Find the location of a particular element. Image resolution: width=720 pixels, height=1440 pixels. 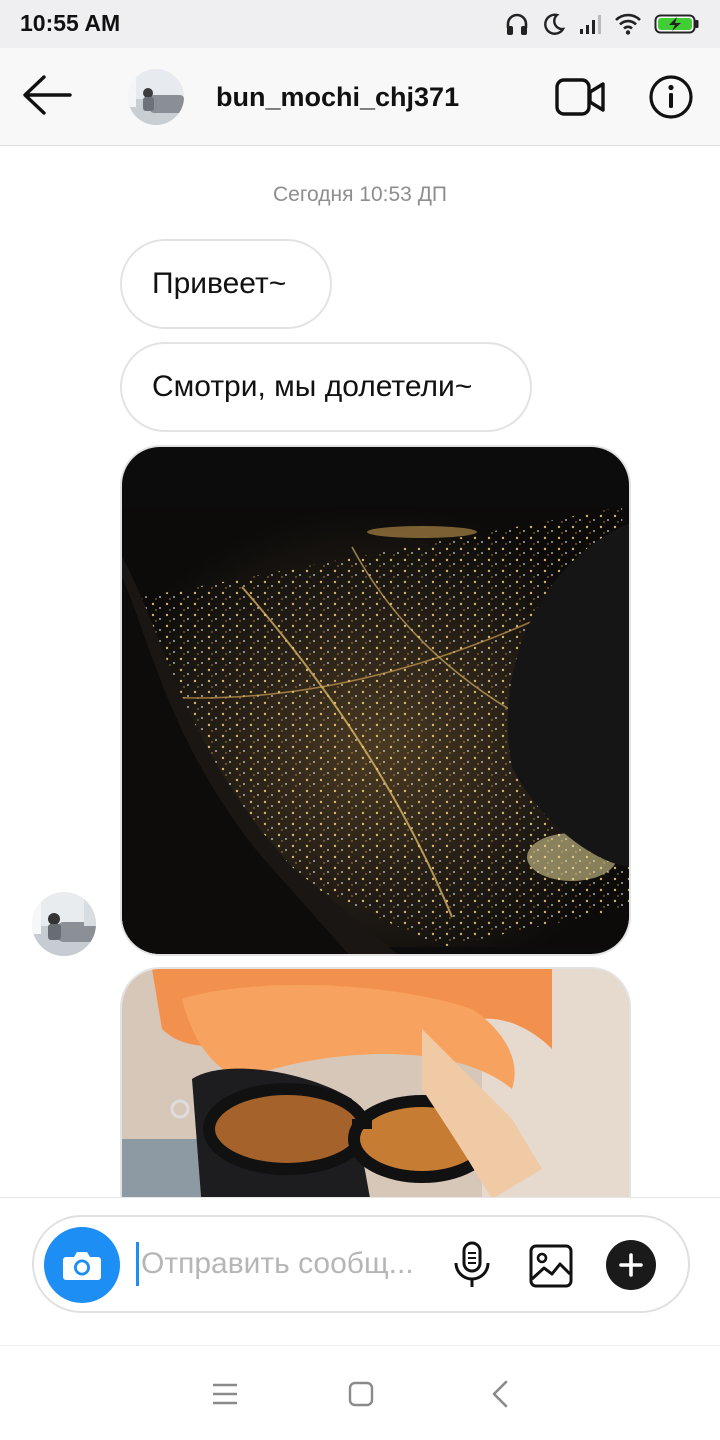

message-composer is located at coordinates (361, 1264).